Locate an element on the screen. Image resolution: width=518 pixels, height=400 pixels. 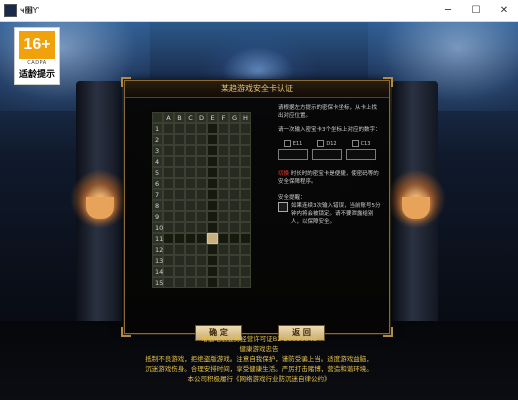
coord-label: D12 is located at coordinates (327, 144).